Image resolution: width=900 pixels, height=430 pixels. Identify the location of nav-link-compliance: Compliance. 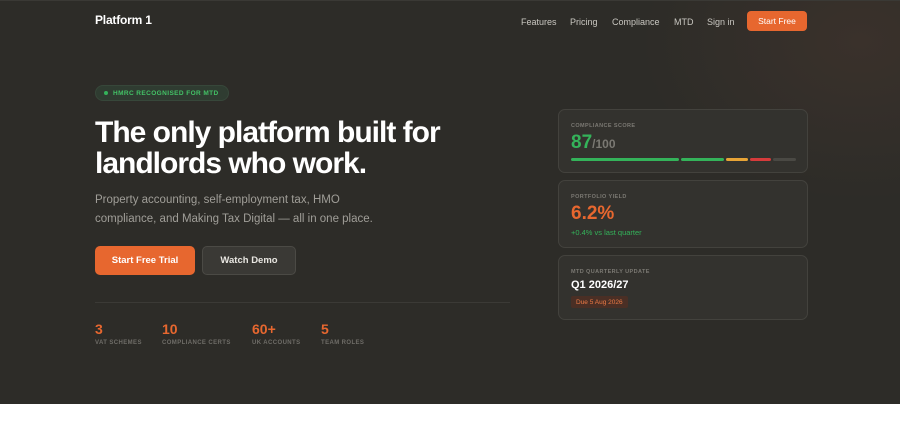
(636, 22).